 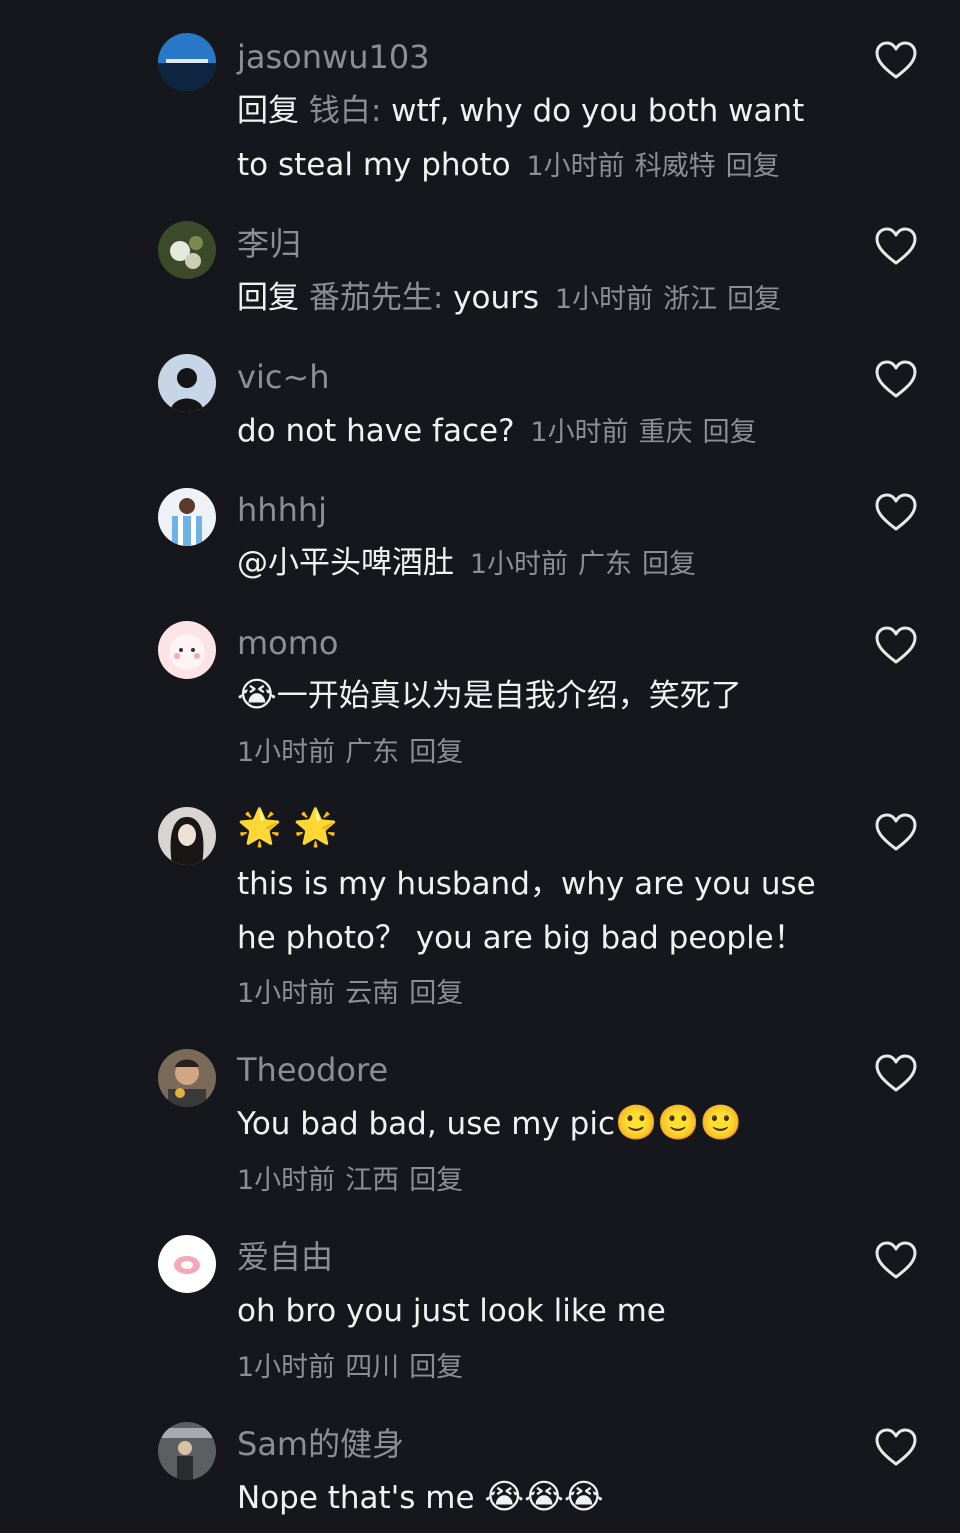 What do you see at coordinates (665, 432) in the screenshot?
I see `location: 重庆` at bounding box center [665, 432].